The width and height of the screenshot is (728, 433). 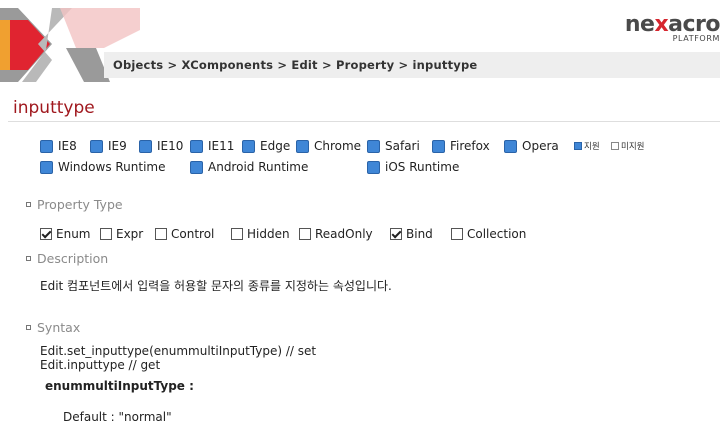 I want to click on brand-name-part: ne, so click(x=639, y=24).